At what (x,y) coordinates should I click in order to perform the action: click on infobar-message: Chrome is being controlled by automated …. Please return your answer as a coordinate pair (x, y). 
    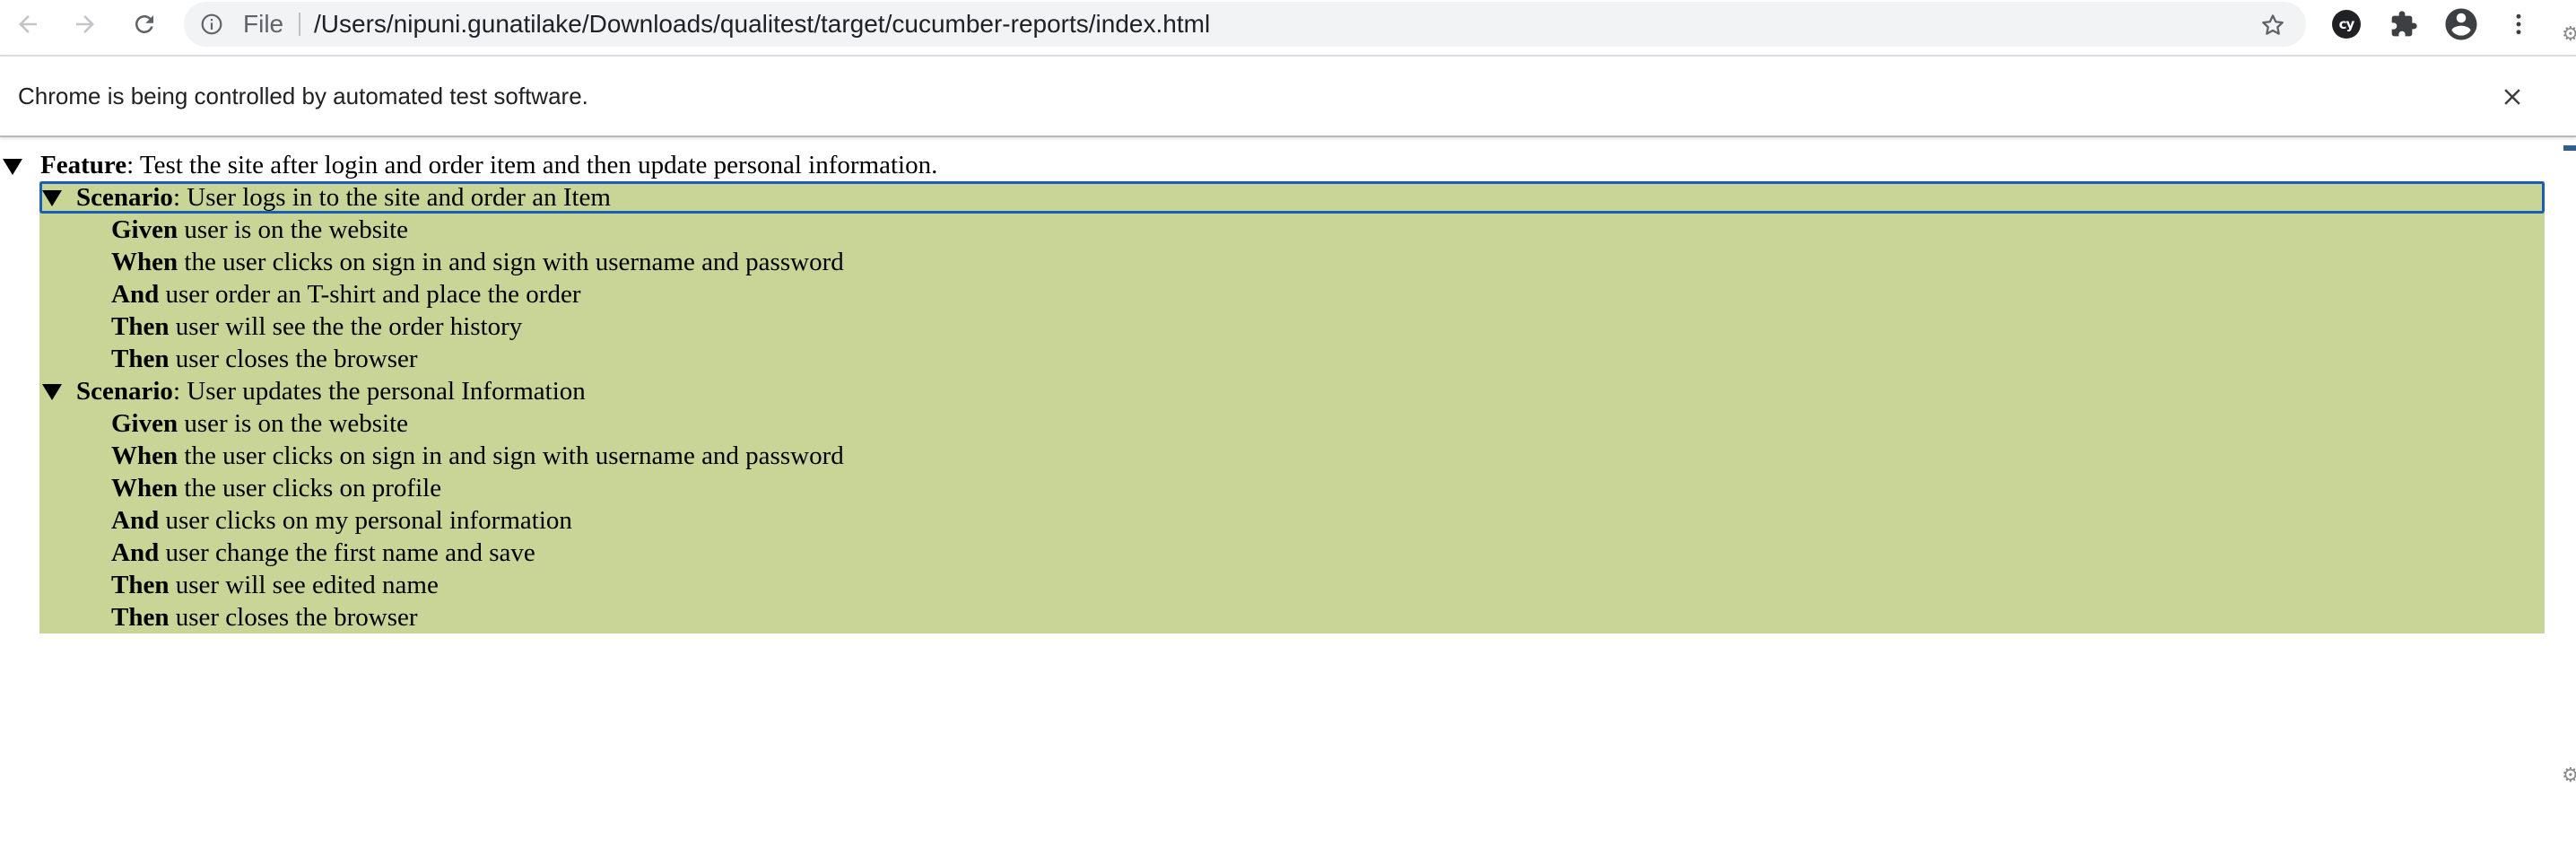
    Looking at the image, I should click on (303, 96).